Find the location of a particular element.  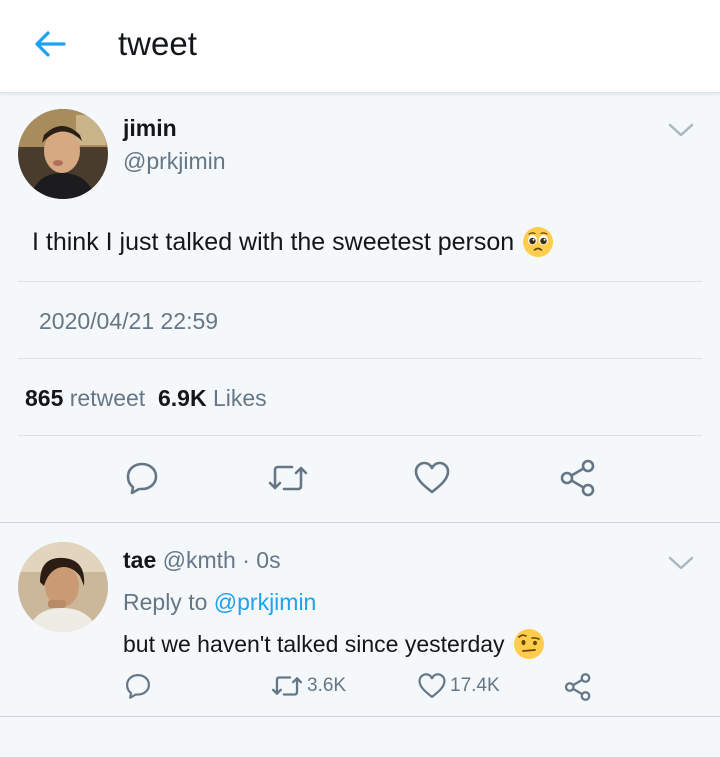

reply-to-label: Reply to is located at coordinates (165, 602).